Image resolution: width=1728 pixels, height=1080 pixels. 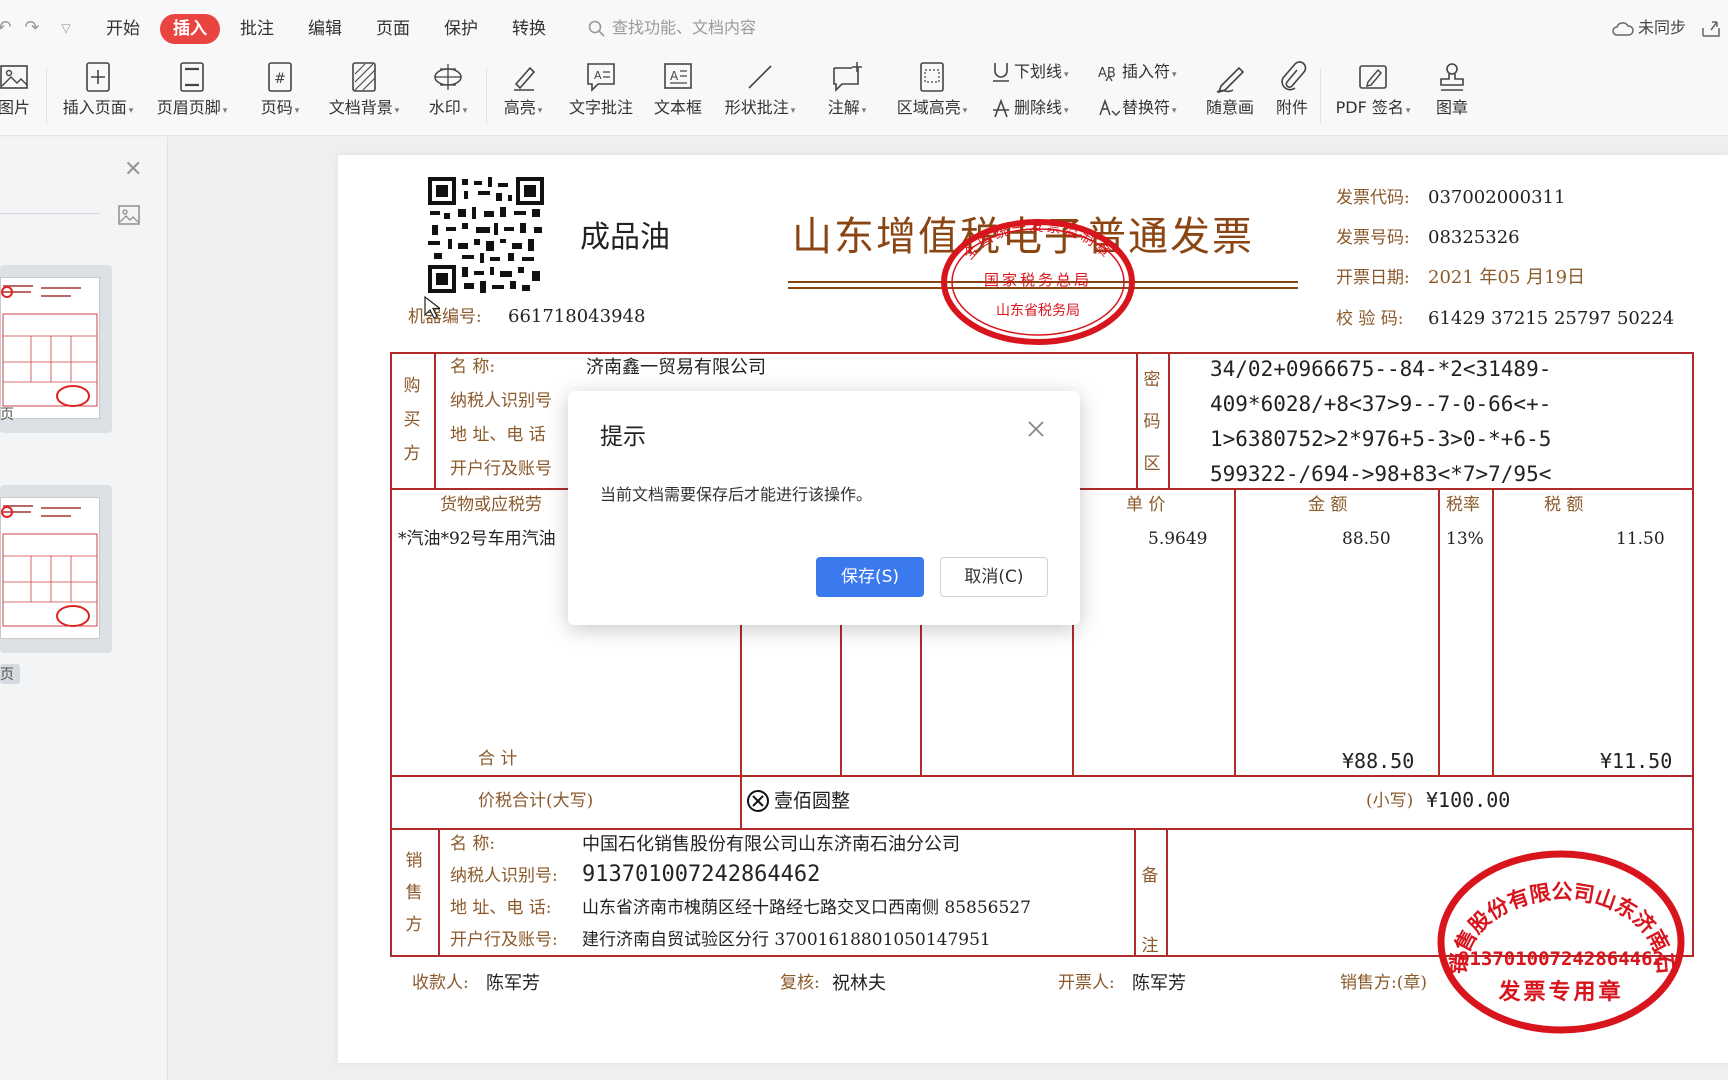 What do you see at coordinates (98, 77) in the screenshot?
I see `insert-page-icon` at bounding box center [98, 77].